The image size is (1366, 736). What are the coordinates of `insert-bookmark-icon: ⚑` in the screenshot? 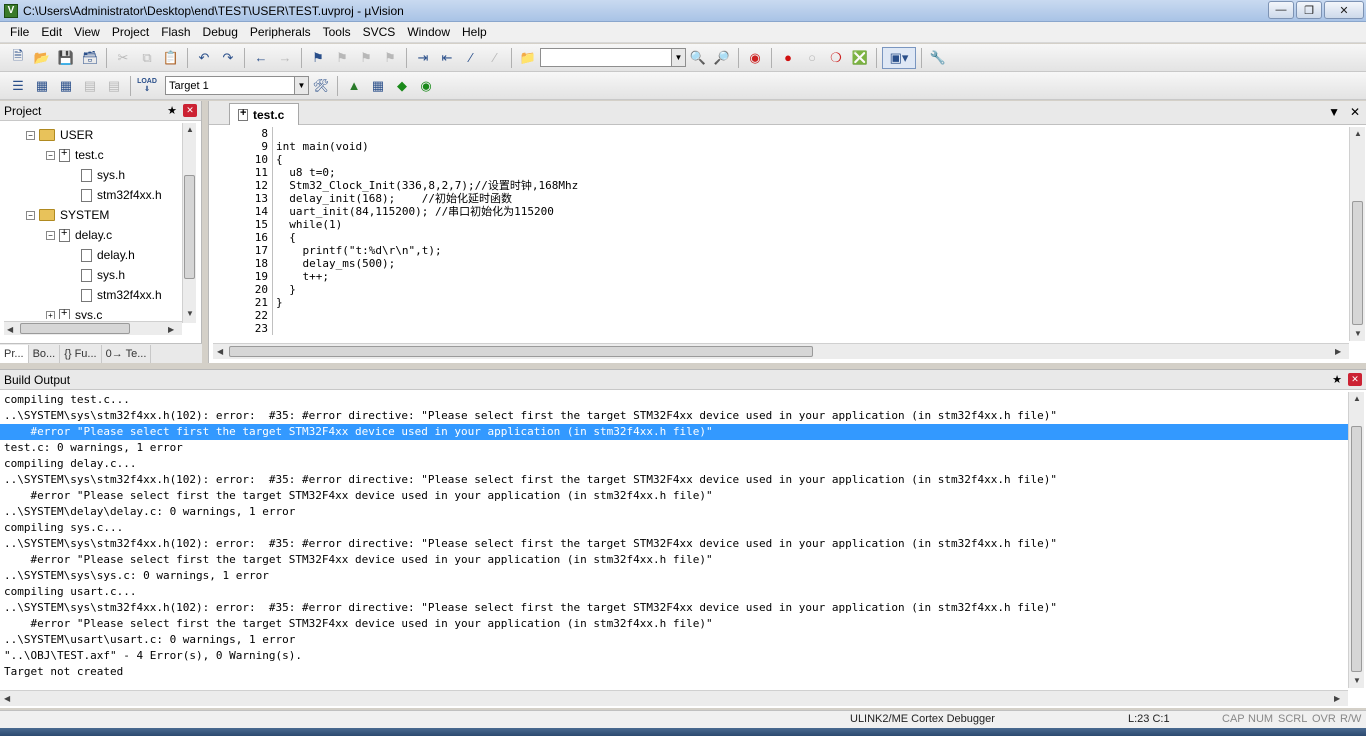 It's located at (318, 58).